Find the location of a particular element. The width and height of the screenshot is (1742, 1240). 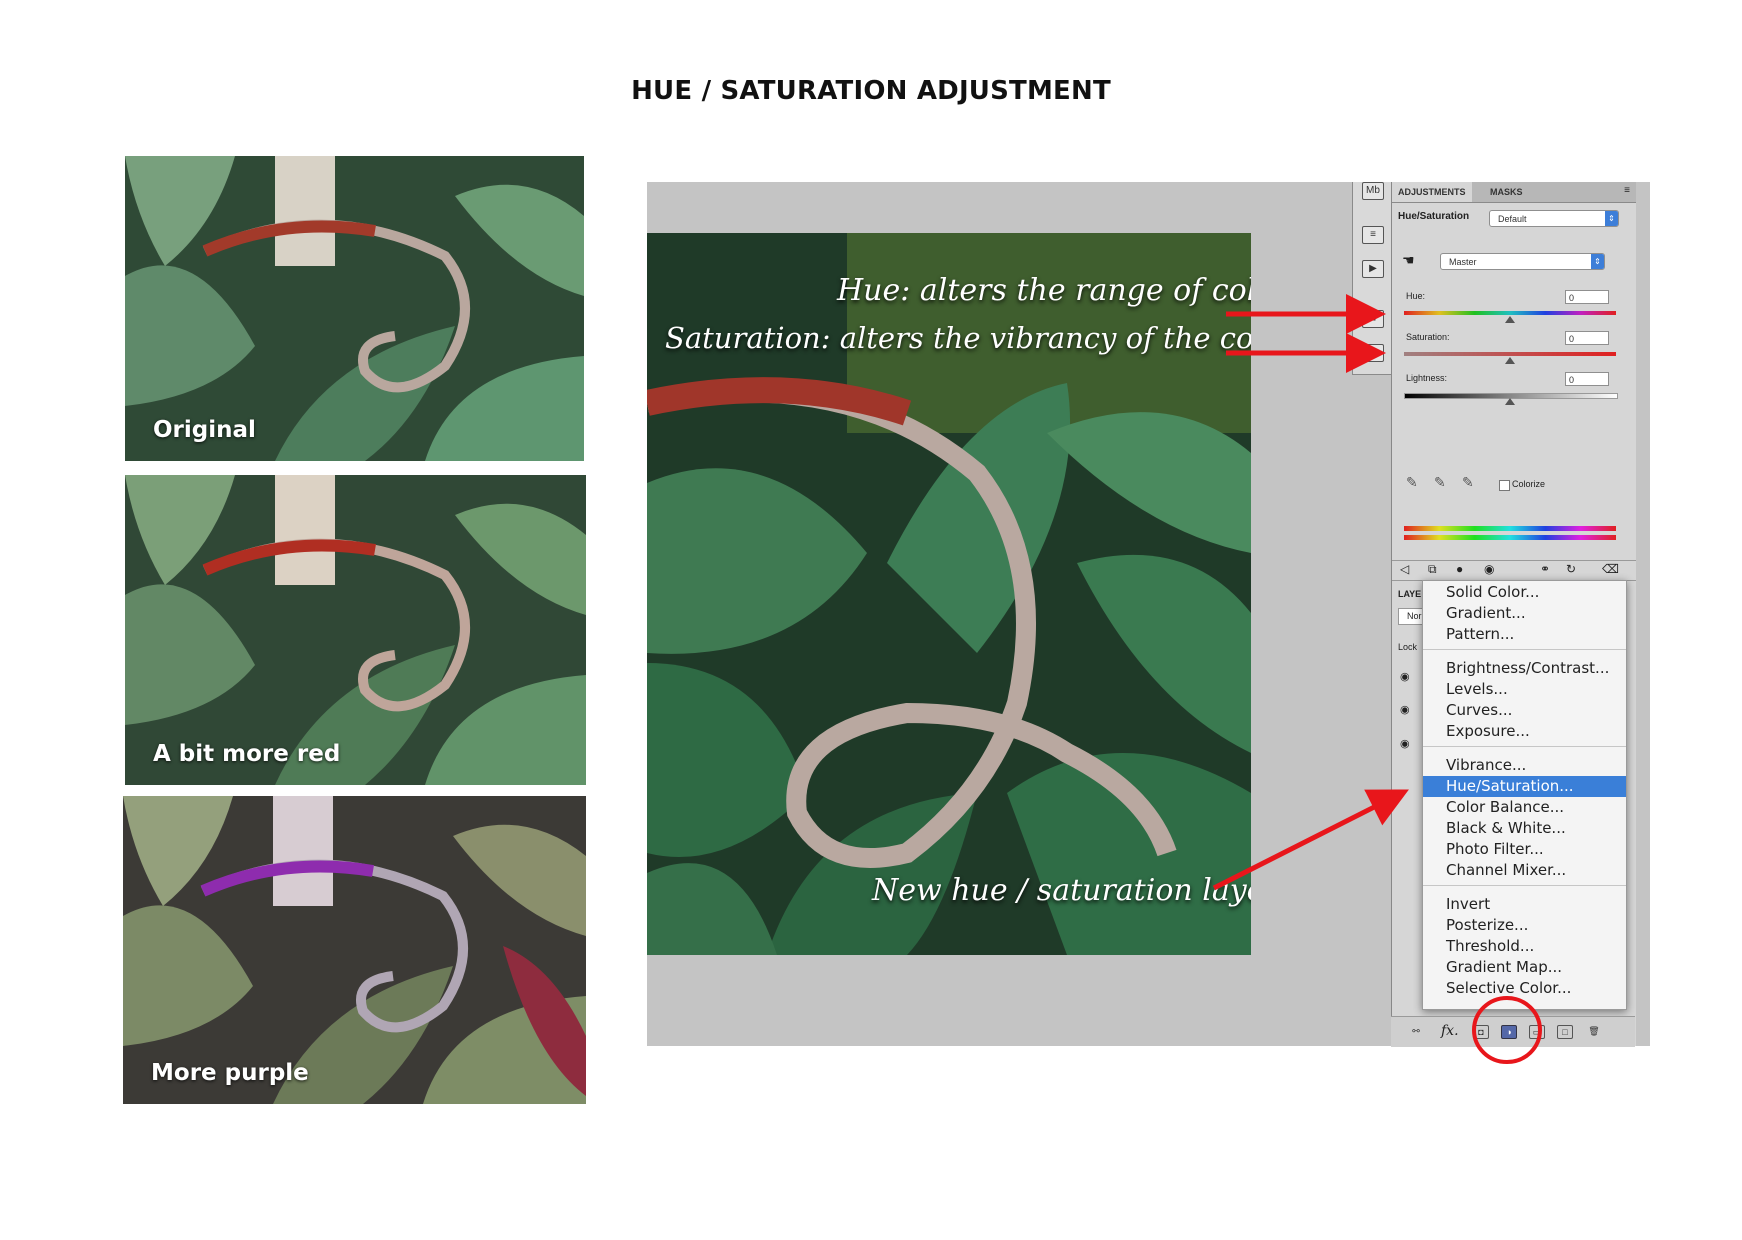

highlight-circle is located at coordinates (1507, 1030).